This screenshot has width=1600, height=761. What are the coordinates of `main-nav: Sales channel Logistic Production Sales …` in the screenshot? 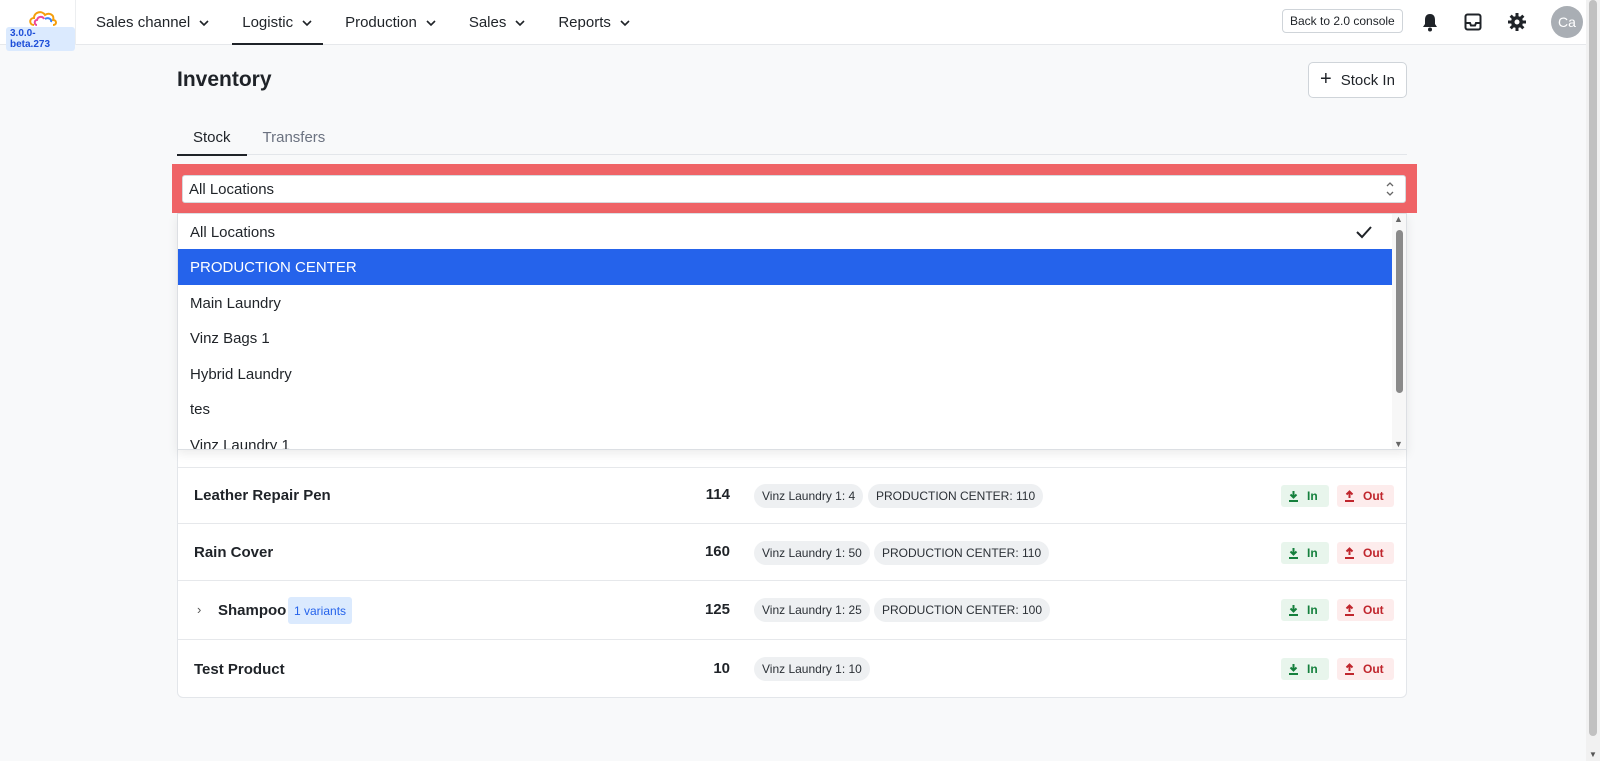 It's located at (369, 22).